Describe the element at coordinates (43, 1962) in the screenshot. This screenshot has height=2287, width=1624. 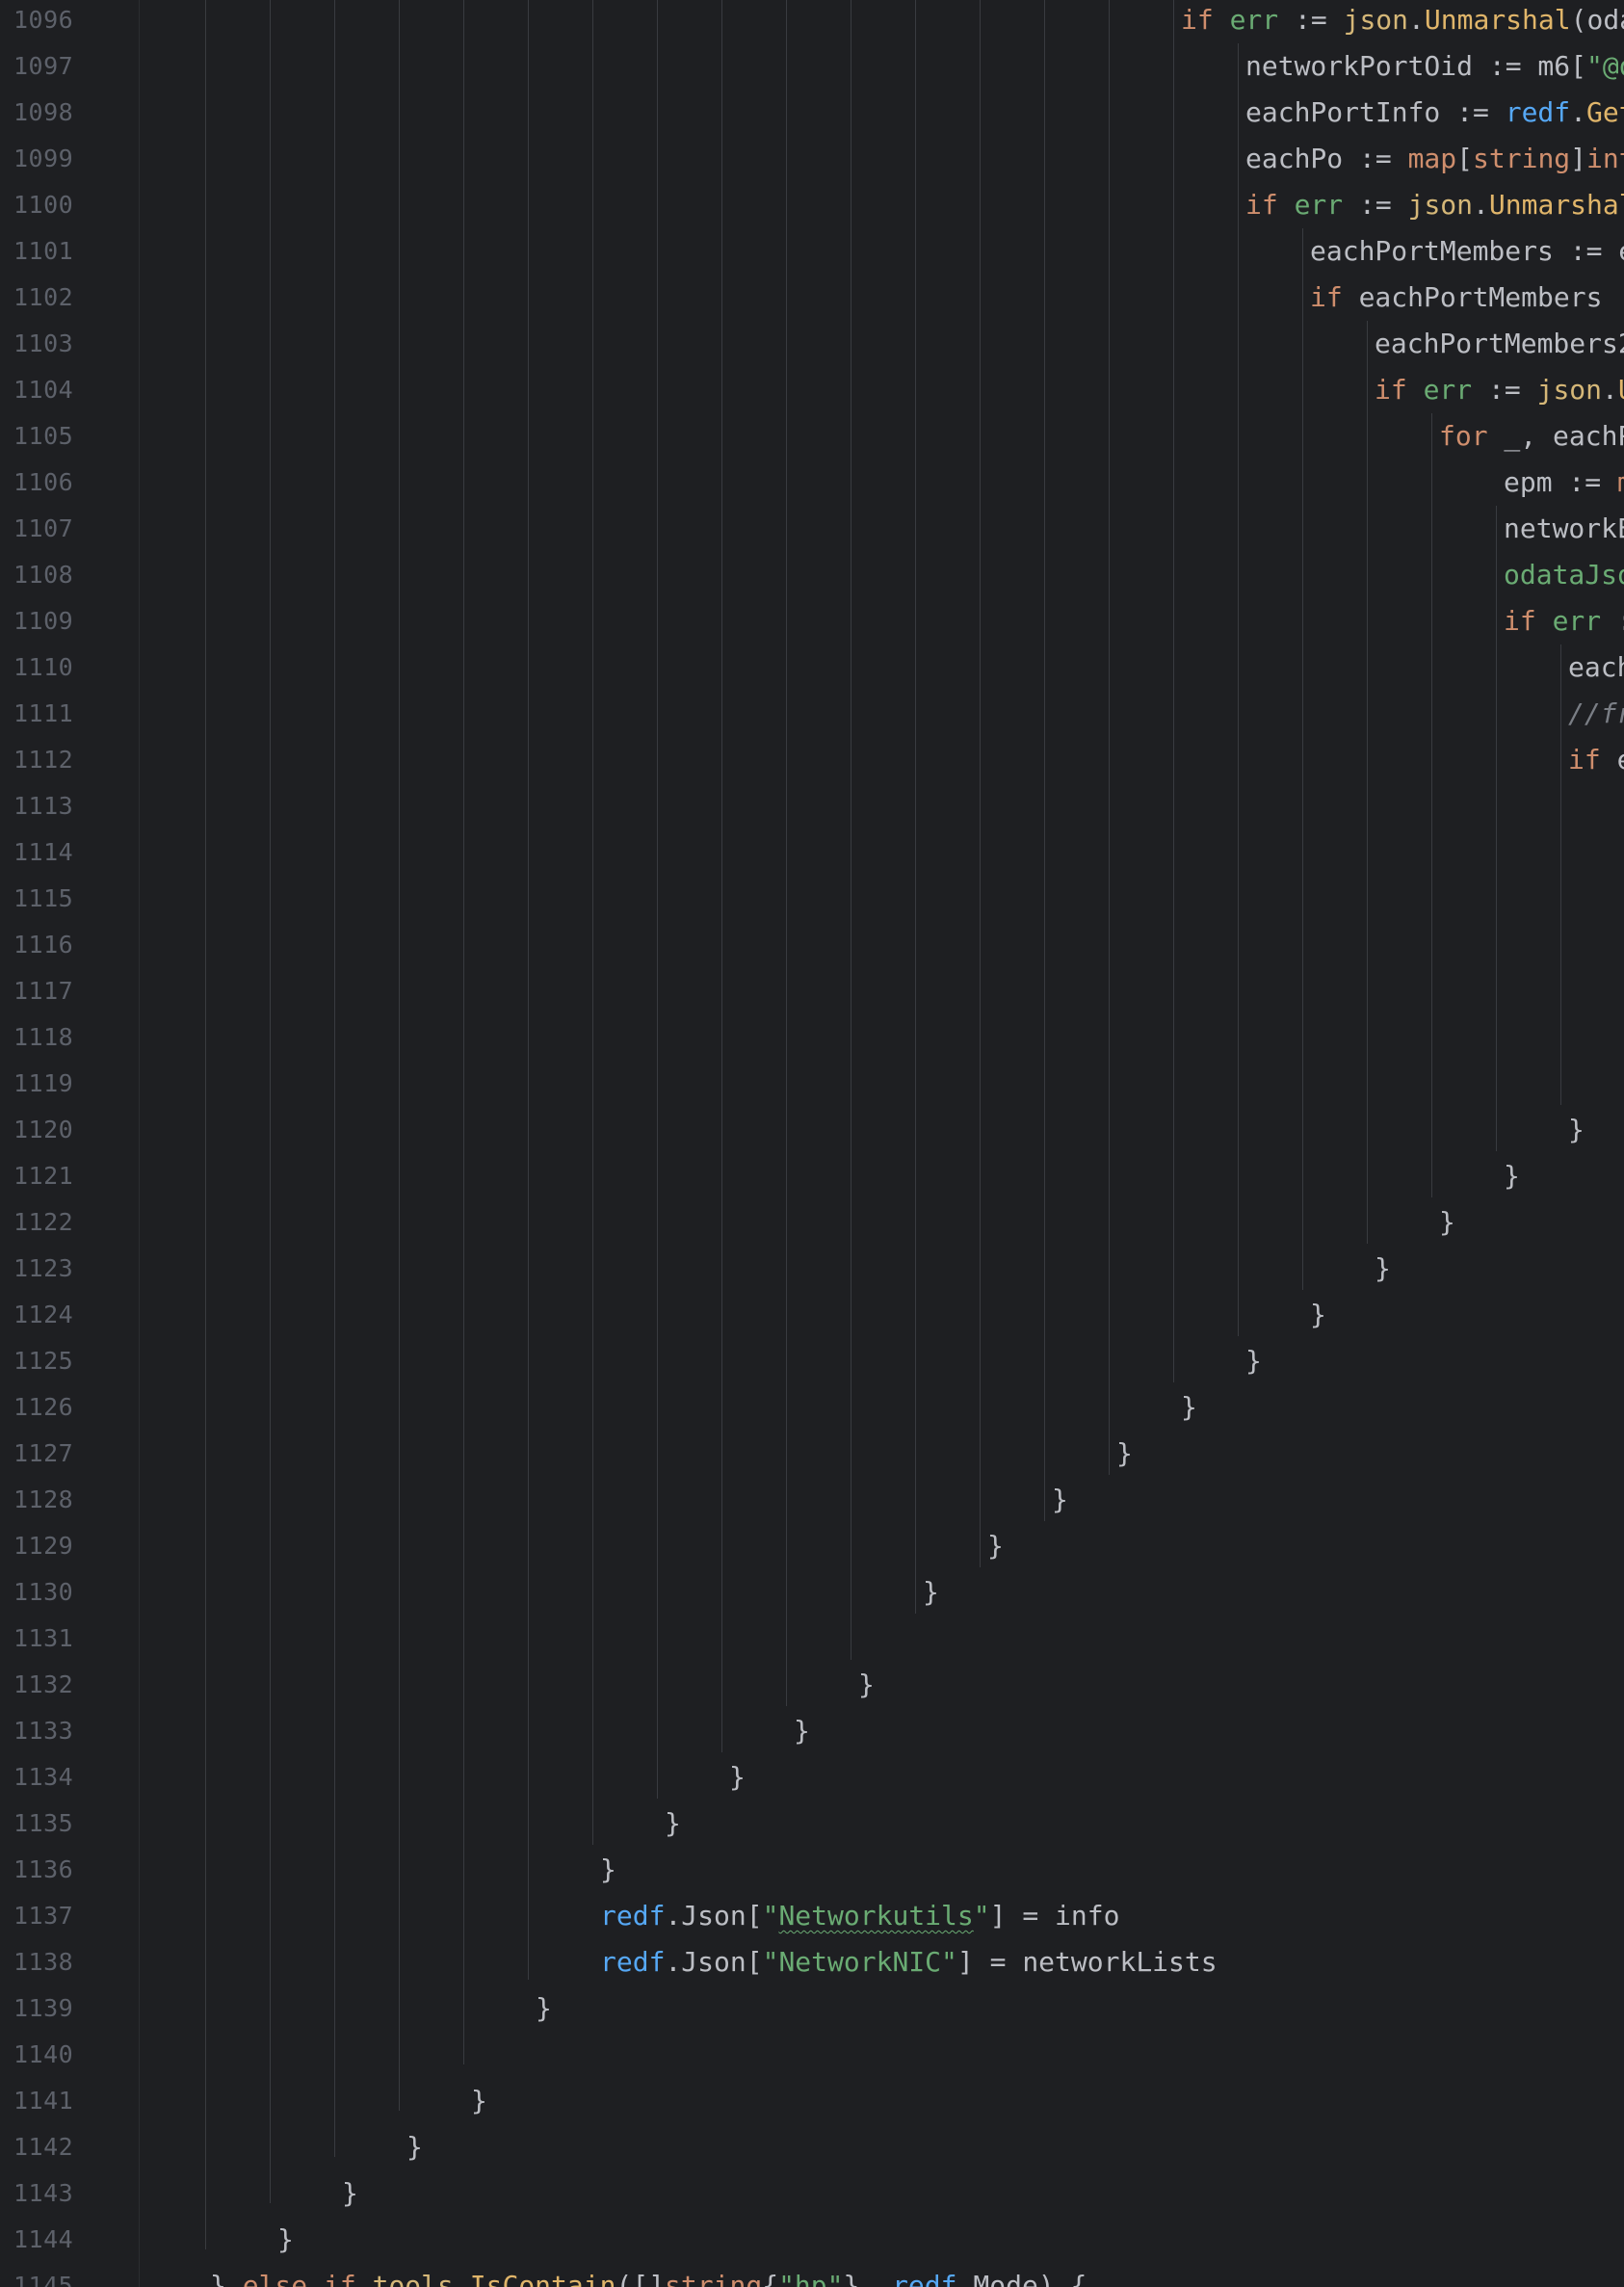
I see `line-number: 1138` at that location.